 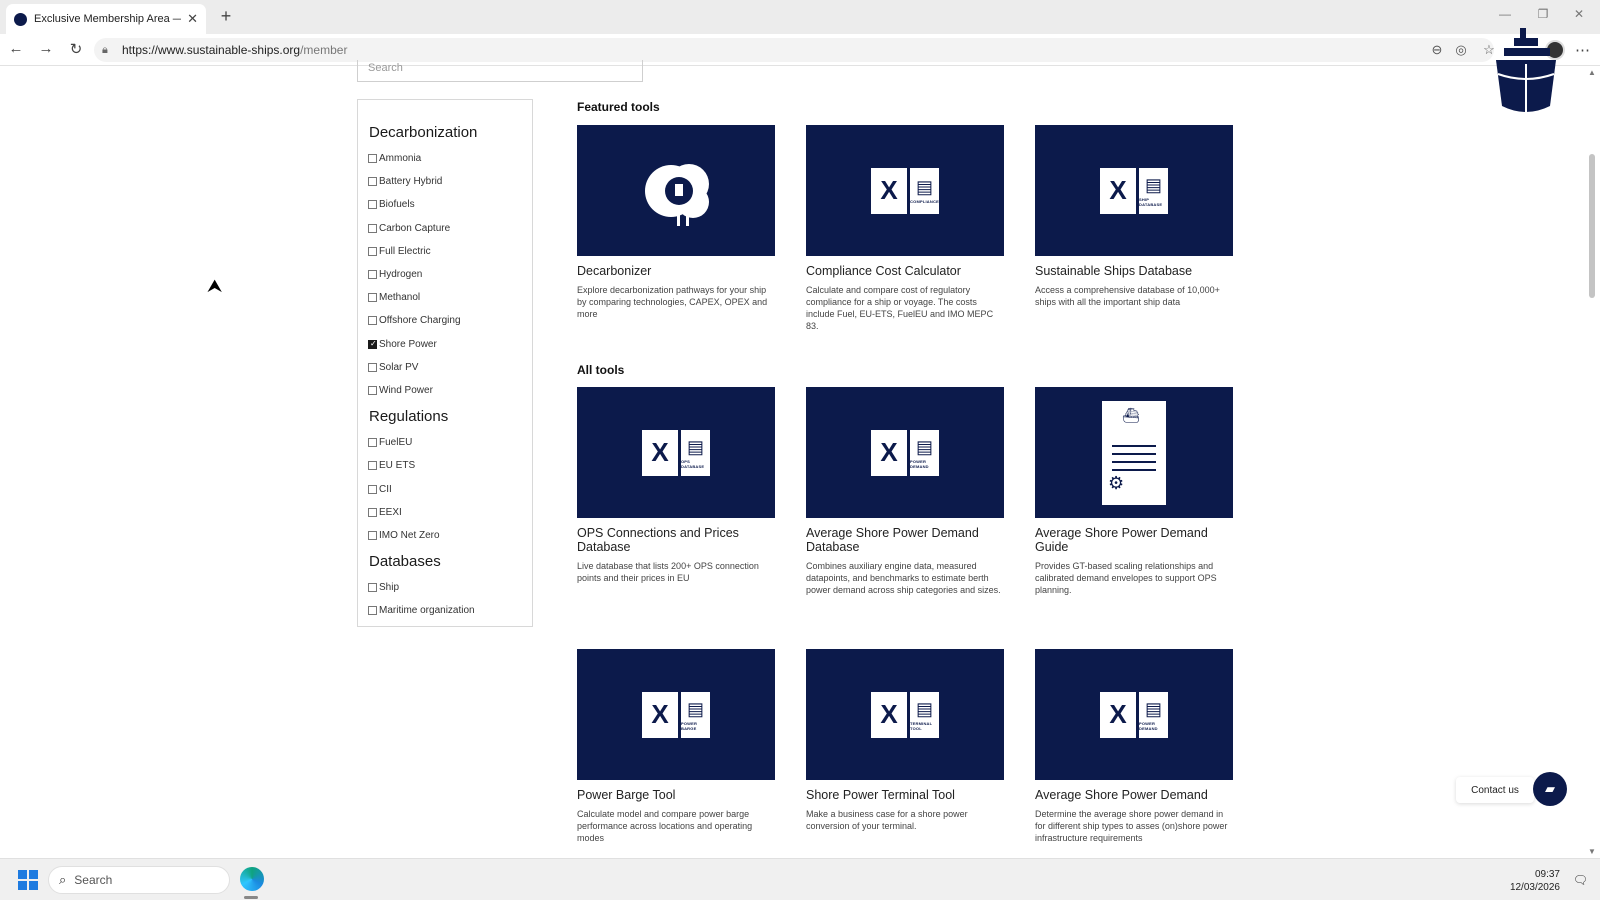 I want to click on tool-thumbnail, so click(x=676, y=190).